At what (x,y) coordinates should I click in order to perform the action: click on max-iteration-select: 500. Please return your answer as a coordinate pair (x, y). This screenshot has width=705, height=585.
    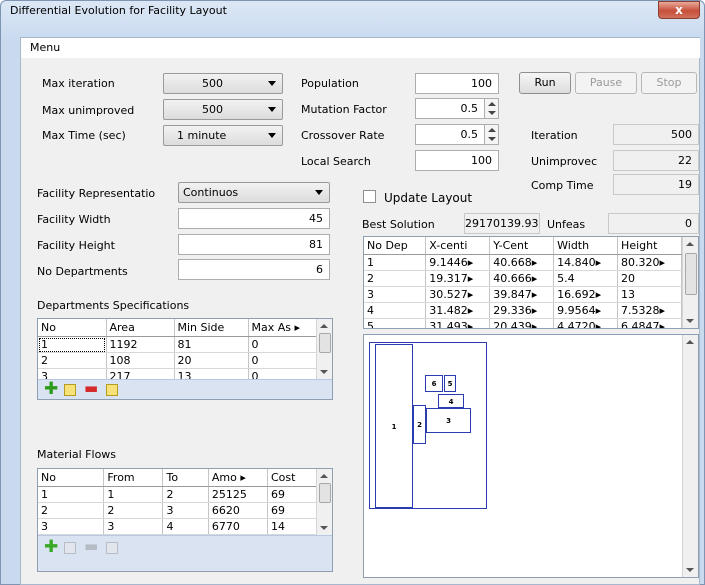
    Looking at the image, I should click on (223, 83).